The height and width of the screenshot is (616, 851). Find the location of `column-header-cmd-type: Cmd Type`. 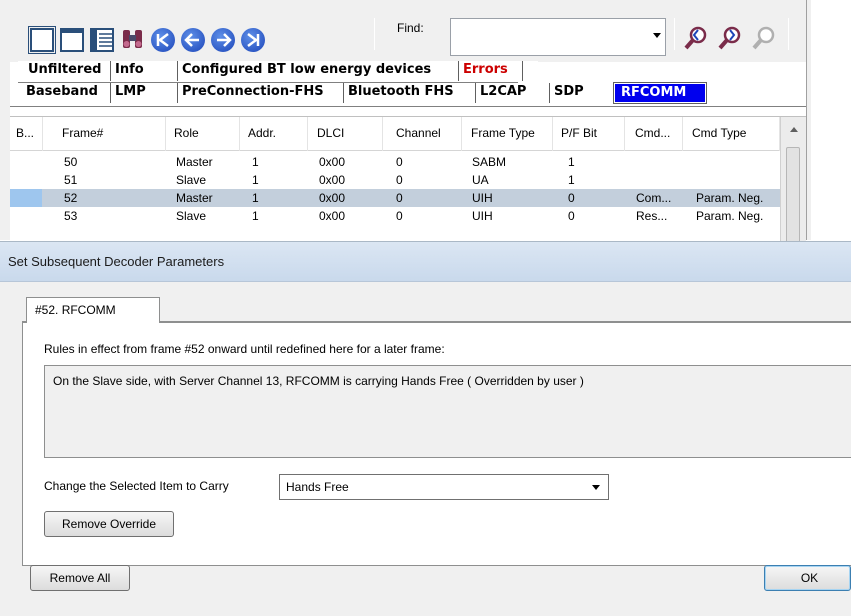

column-header-cmd-type: Cmd Type is located at coordinates (733, 134).